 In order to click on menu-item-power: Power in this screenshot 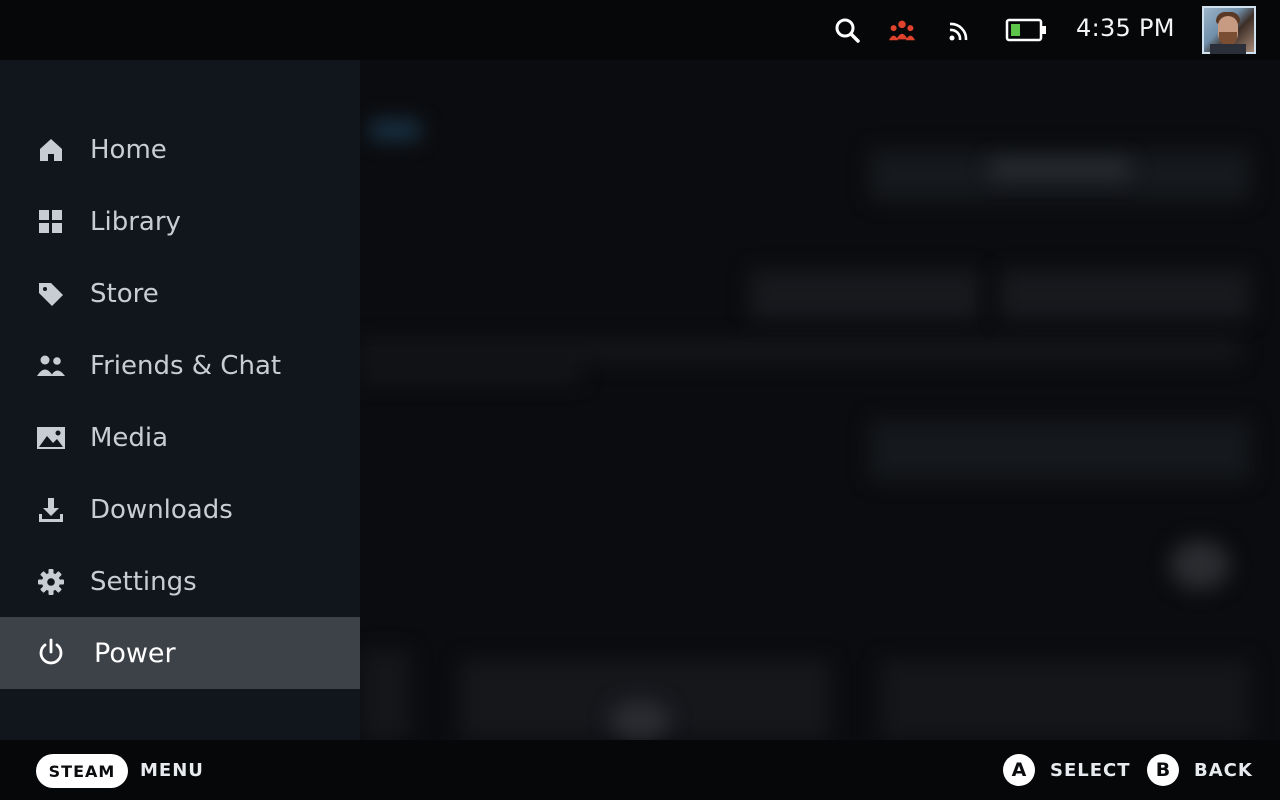, I will do `click(180, 653)`.